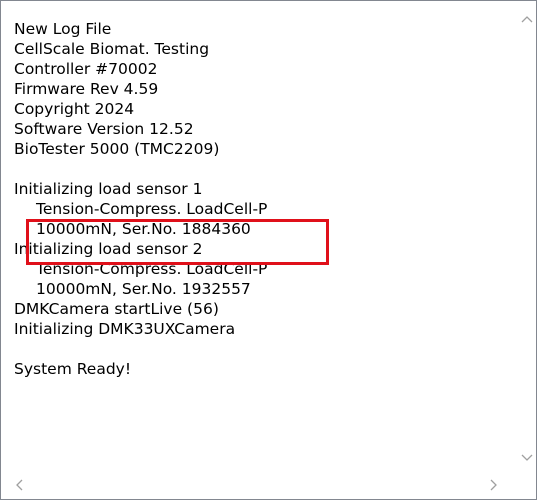 The width and height of the screenshot is (537, 500). I want to click on chevron-up-icon, so click(526, 18).